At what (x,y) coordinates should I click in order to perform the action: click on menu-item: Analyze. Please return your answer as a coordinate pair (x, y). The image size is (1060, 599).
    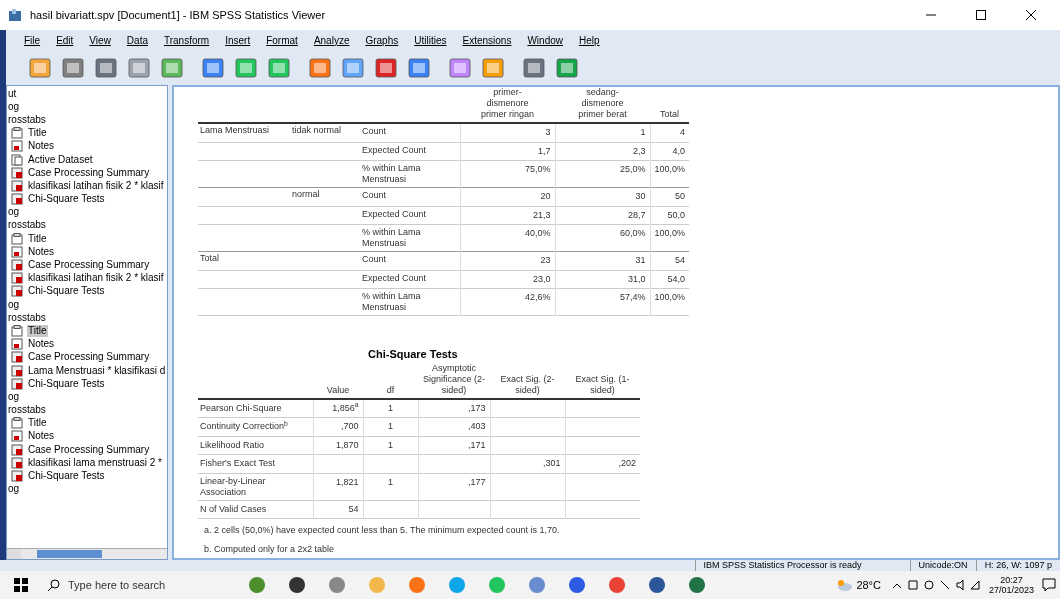
    Looking at the image, I should click on (331, 40).